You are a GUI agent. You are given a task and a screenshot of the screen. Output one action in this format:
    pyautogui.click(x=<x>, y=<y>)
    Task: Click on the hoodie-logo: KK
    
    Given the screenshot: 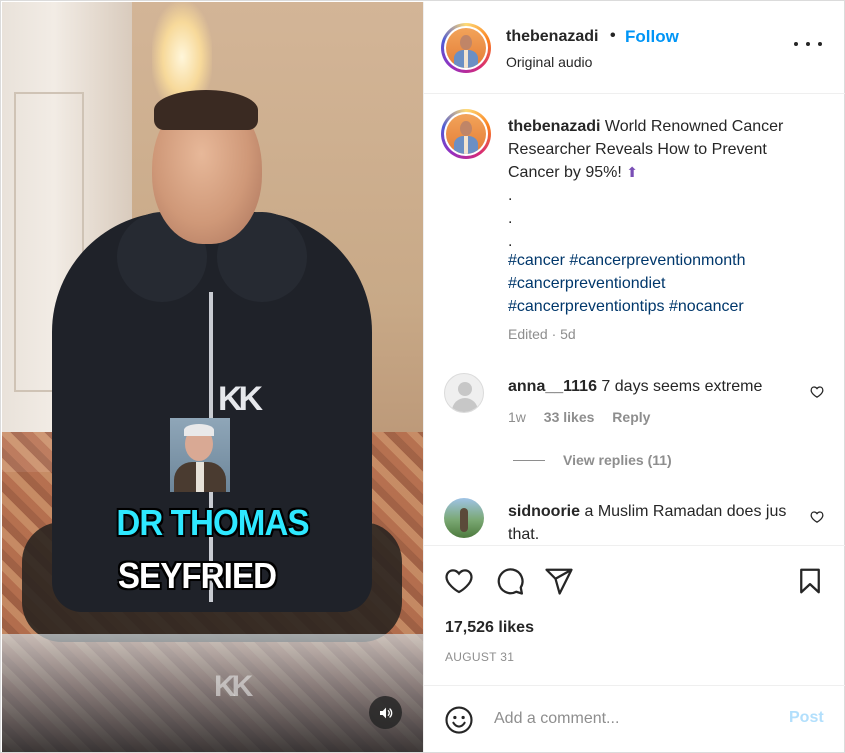 What is the action you would take?
    pyautogui.click(x=240, y=399)
    